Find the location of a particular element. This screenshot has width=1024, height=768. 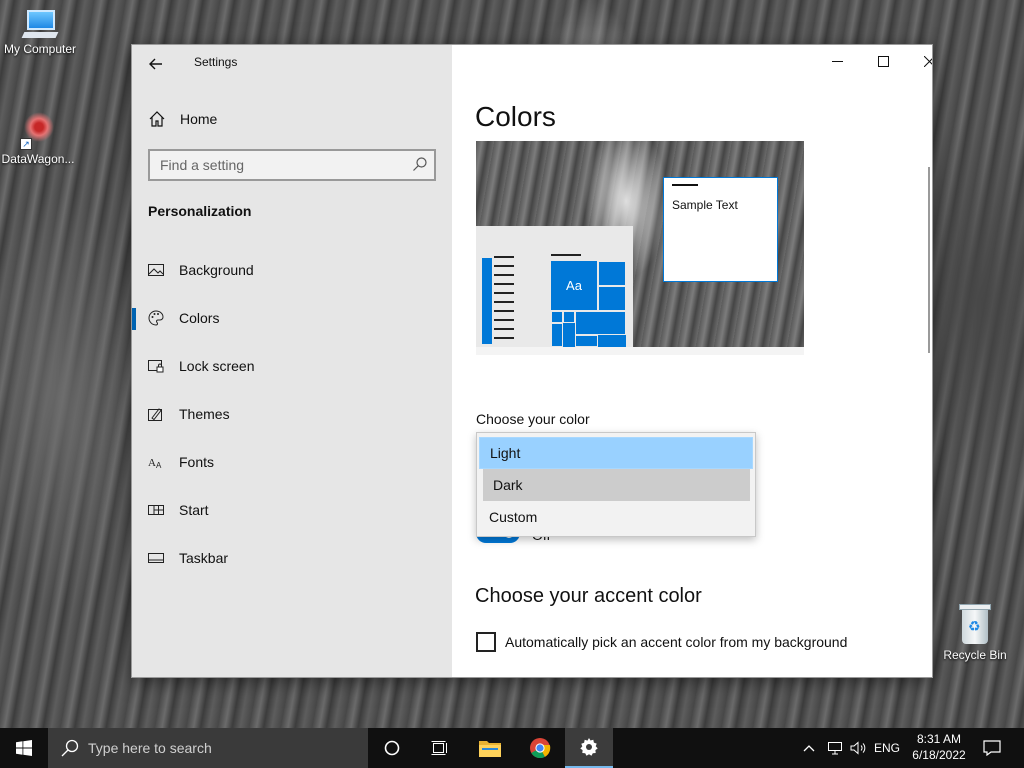

sidebar-item-label: Themes is located at coordinates (204, 414).